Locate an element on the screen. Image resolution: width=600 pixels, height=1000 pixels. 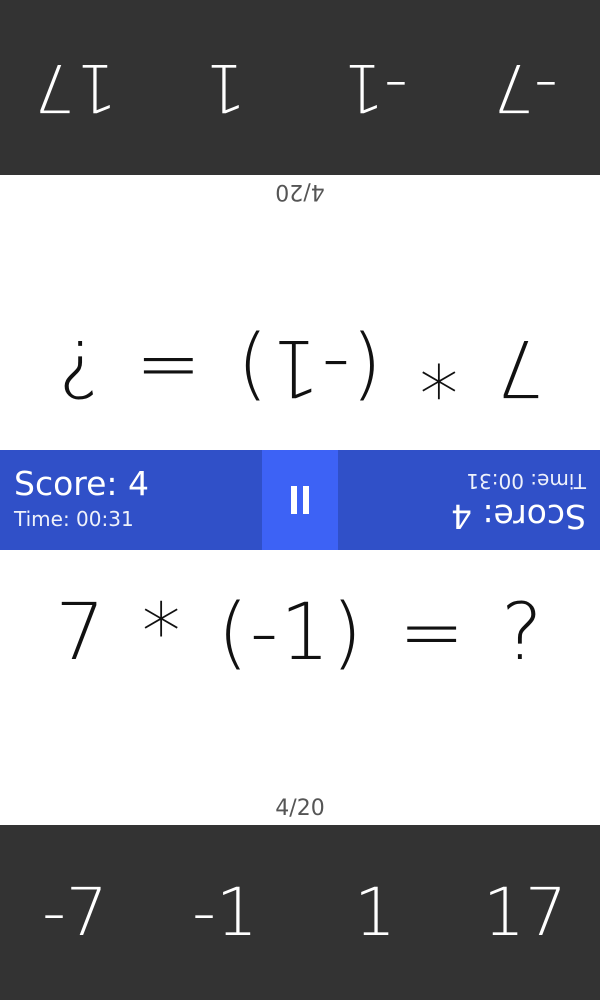
player-time: Time: 00:31 is located at coordinates (74, 519).